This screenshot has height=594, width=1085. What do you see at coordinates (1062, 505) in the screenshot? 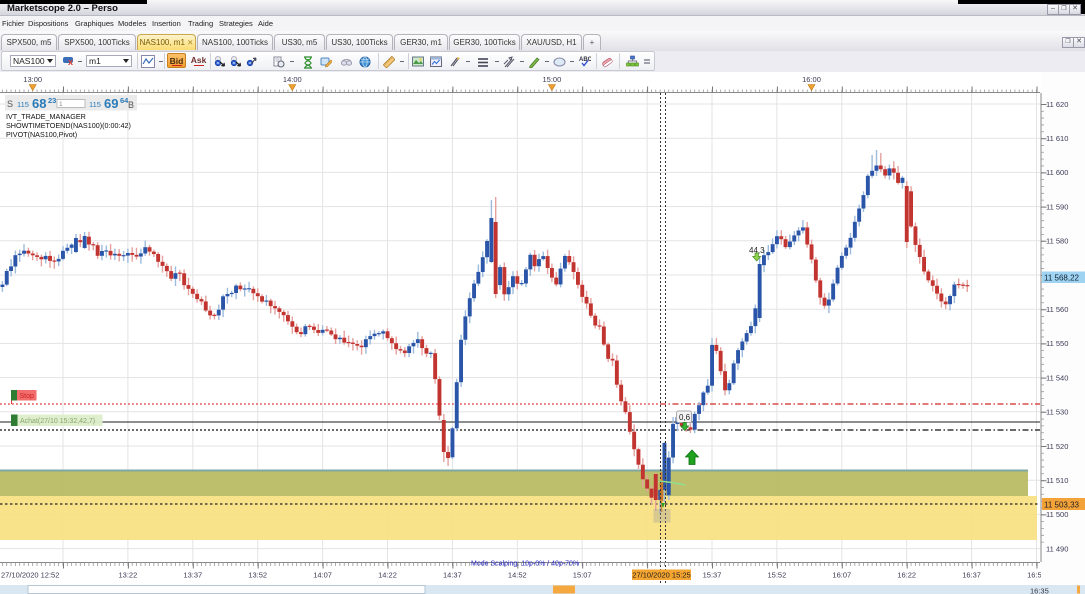
I see `svg-text: 11 503,33` at bounding box center [1062, 505].